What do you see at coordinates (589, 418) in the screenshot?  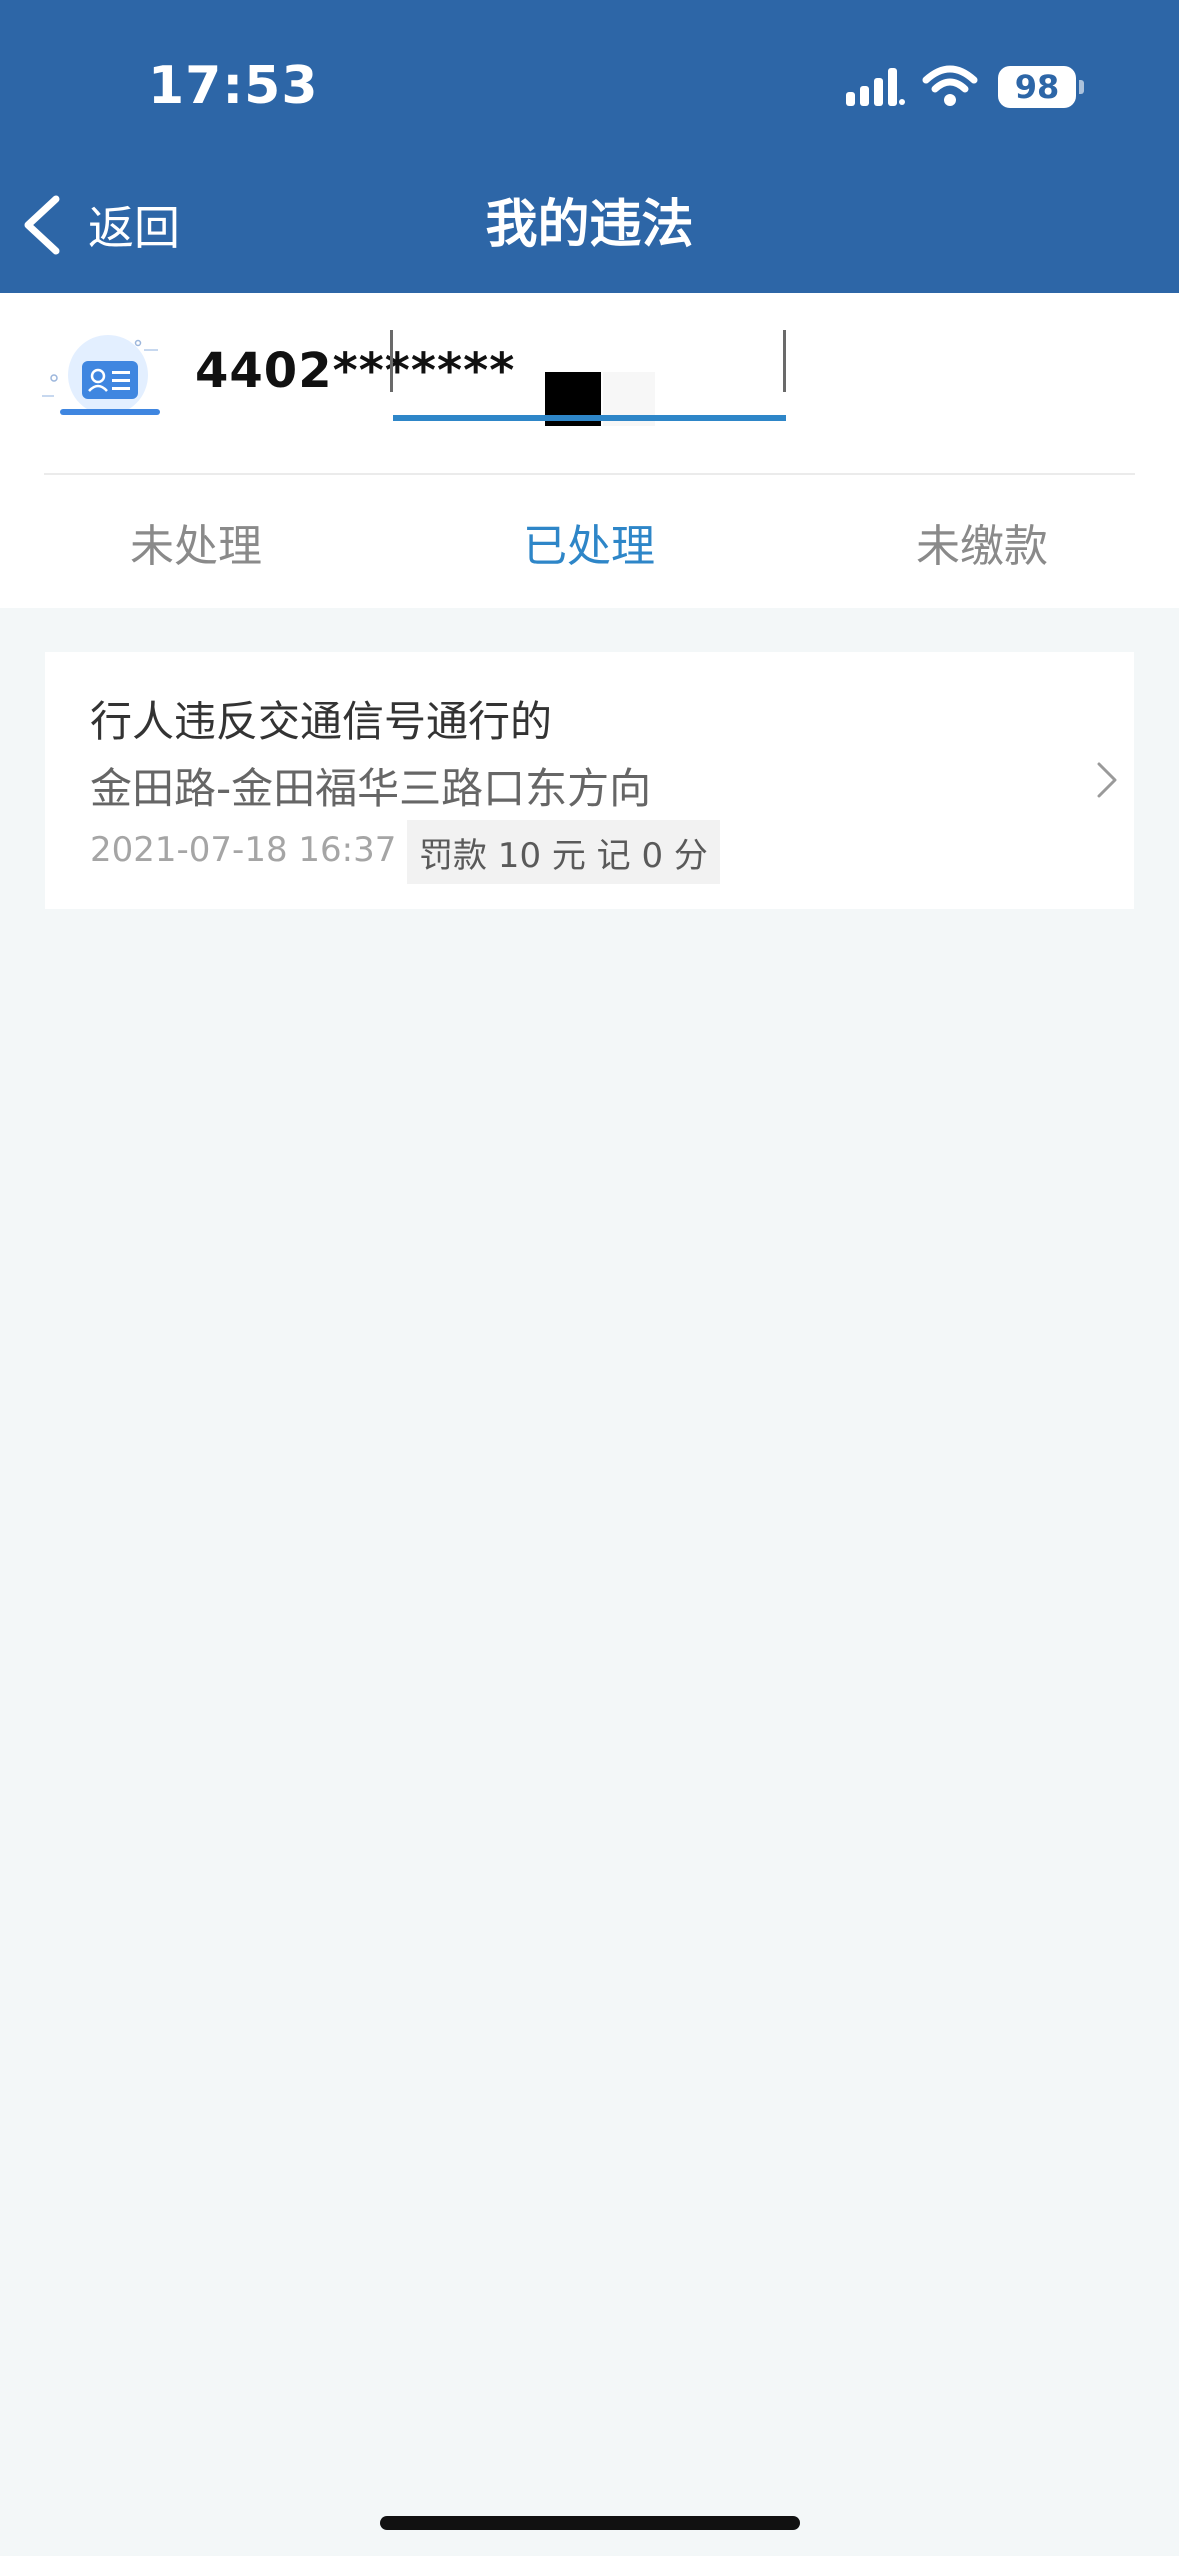 I see `active-tab-indicator` at bounding box center [589, 418].